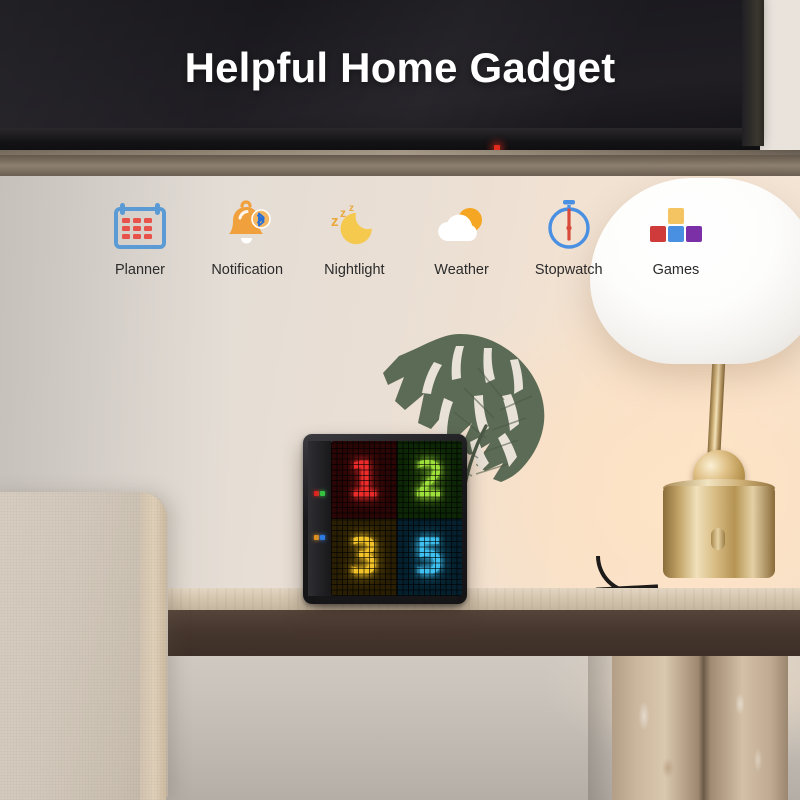 The height and width of the screenshot is (800, 800). What do you see at coordinates (140, 225) in the screenshot?
I see `calendar-icon` at bounding box center [140, 225].